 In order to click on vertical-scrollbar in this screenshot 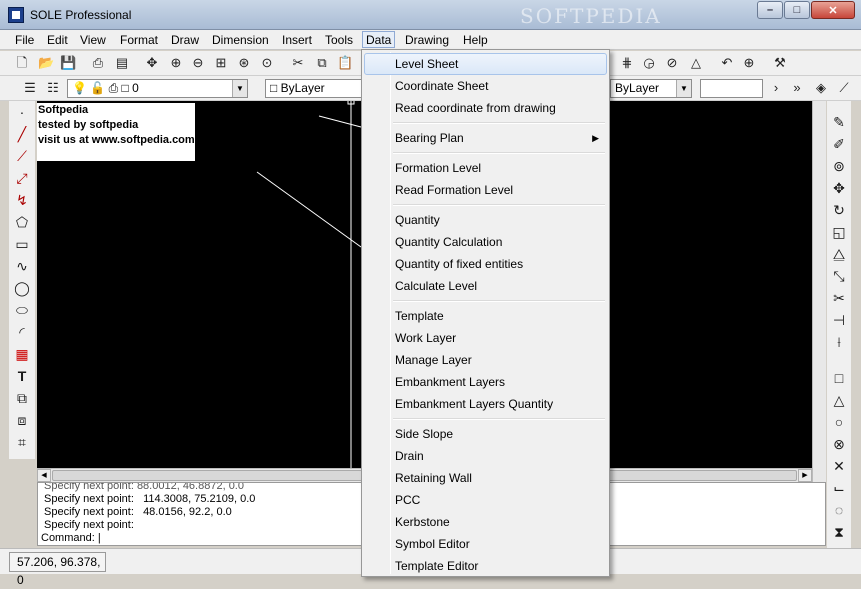, I will do `click(819, 291)`.